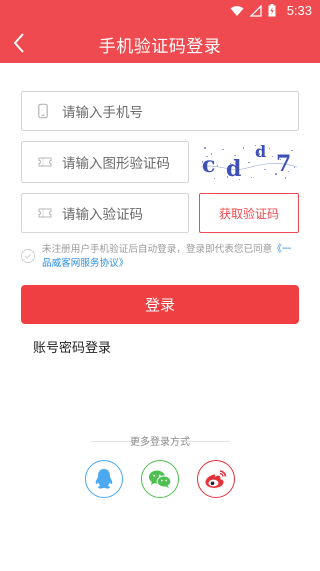 The width and height of the screenshot is (320, 571). What do you see at coordinates (116, 164) in the screenshot?
I see `image-code-placeholder: 请输入图形验证码` at bounding box center [116, 164].